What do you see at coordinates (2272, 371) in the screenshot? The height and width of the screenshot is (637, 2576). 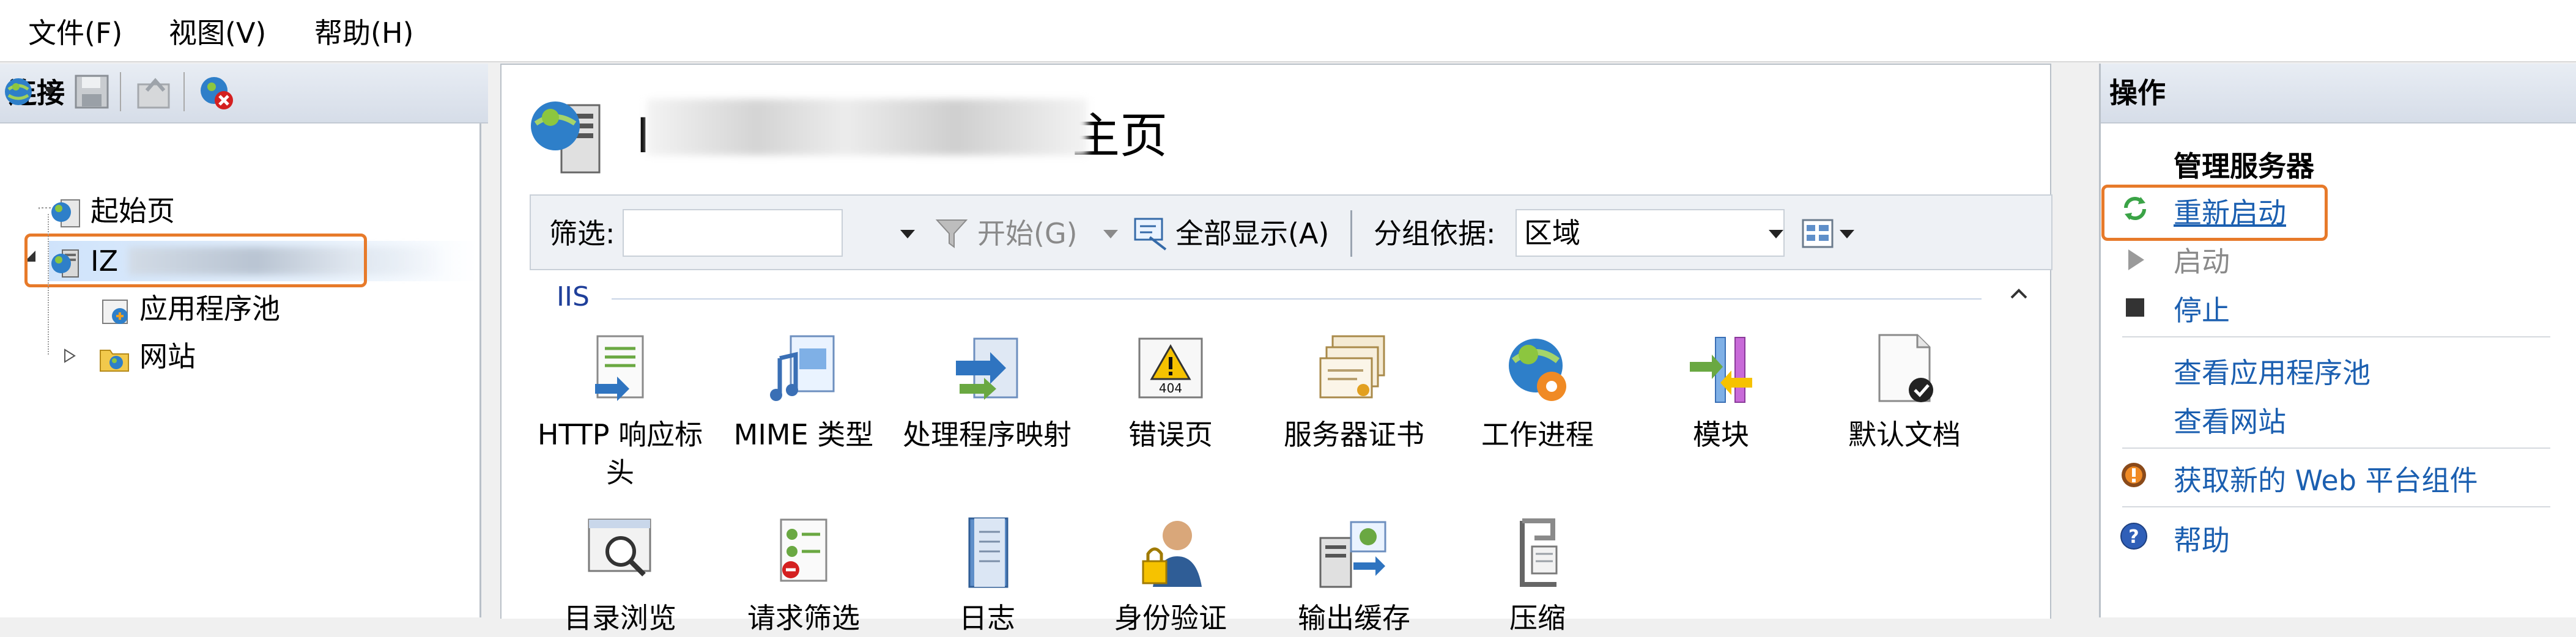 I see `view-app-pools-link: 查看应用程序池` at bounding box center [2272, 371].